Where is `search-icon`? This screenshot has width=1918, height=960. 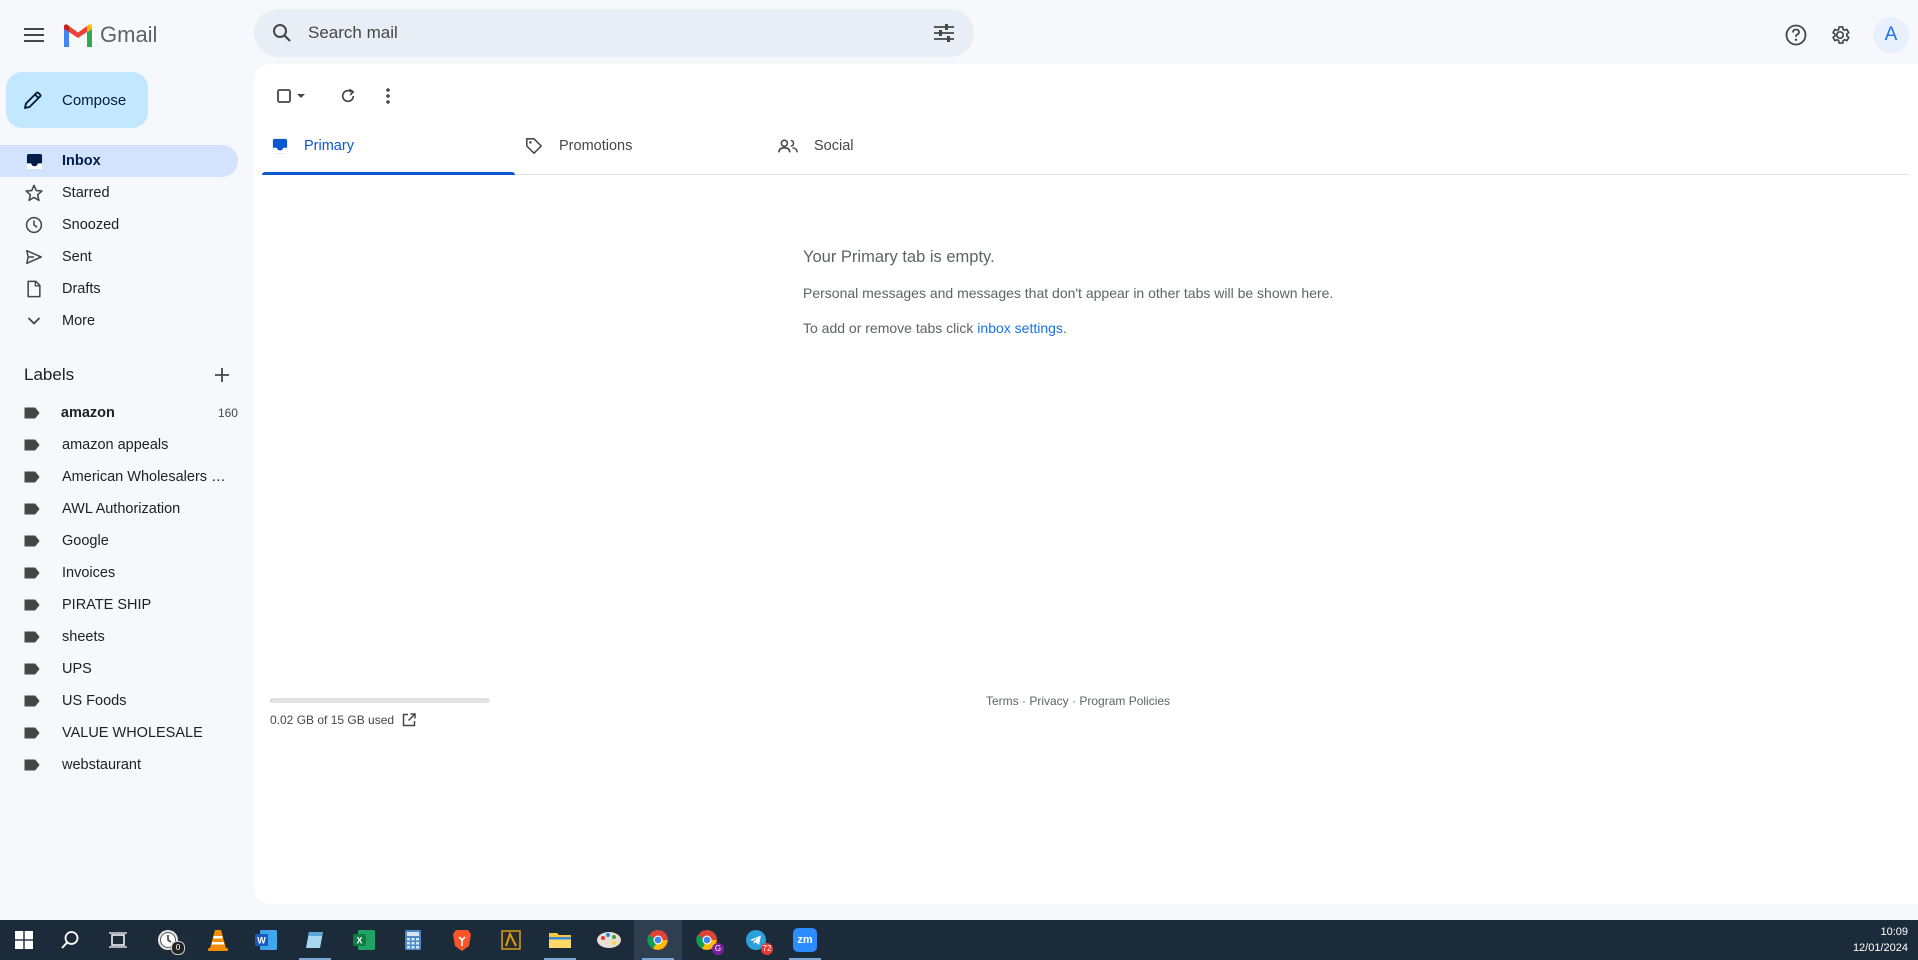
search-icon is located at coordinates (282, 33).